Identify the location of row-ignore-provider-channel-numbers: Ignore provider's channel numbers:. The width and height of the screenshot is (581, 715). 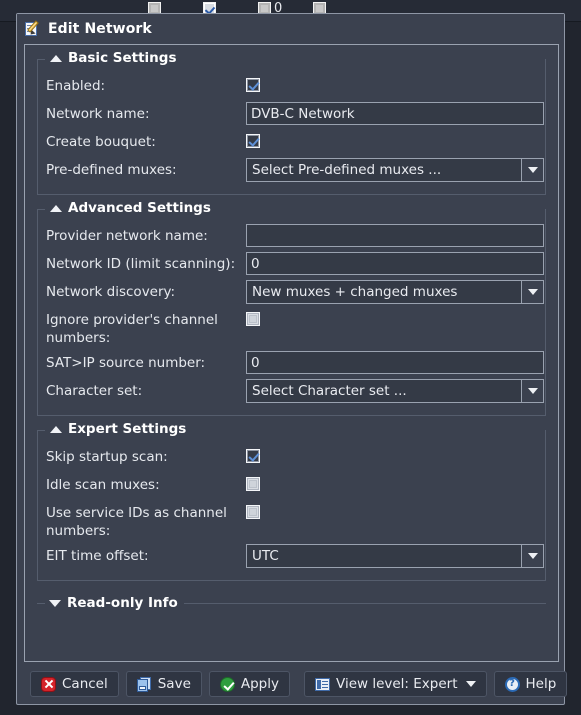
(291, 327).